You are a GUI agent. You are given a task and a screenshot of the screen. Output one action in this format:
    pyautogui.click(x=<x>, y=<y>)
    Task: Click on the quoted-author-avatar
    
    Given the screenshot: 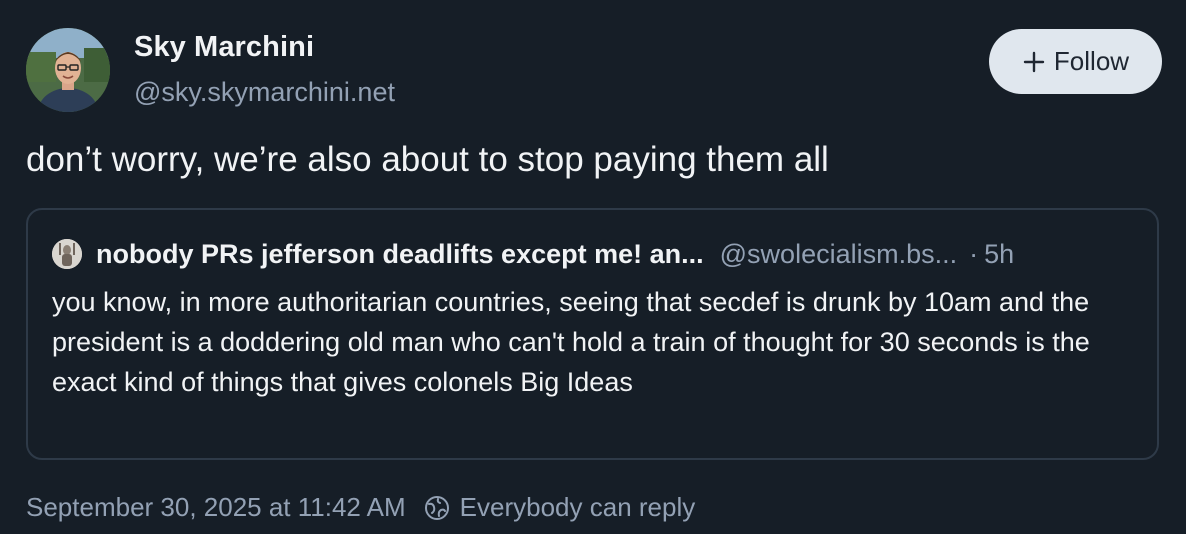 What is the action you would take?
    pyautogui.click(x=67, y=254)
    